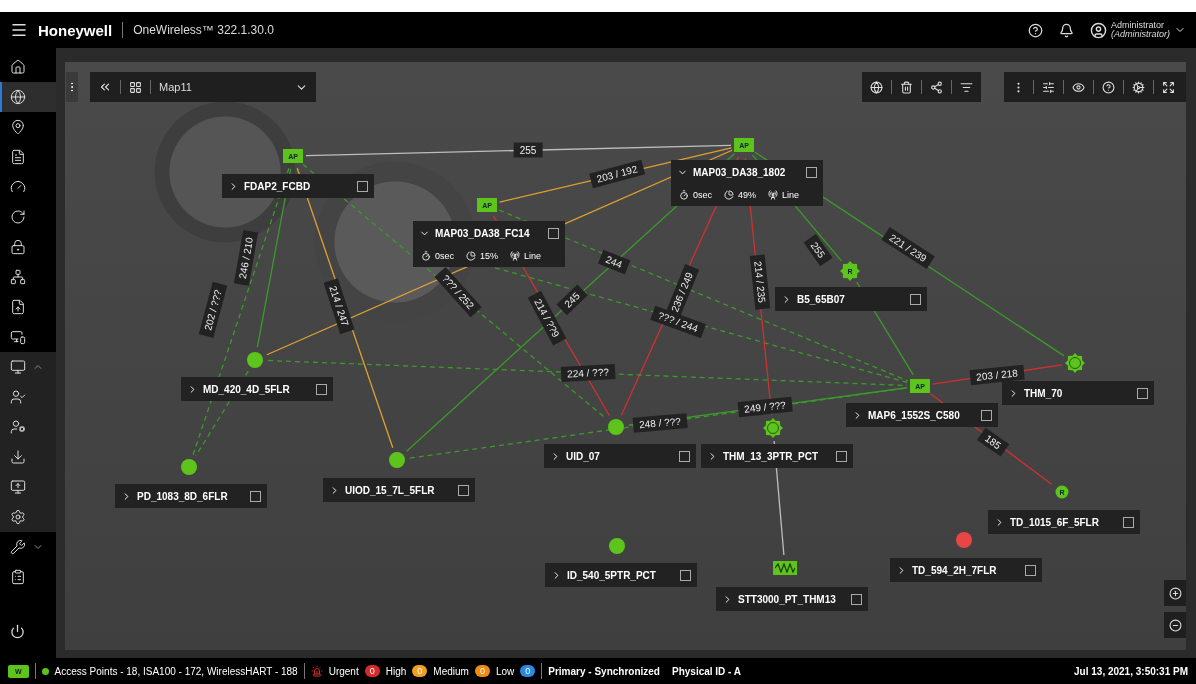 Image resolution: width=1196 pixels, height=684 pixels. I want to click on document-icon, so click(18, 157).